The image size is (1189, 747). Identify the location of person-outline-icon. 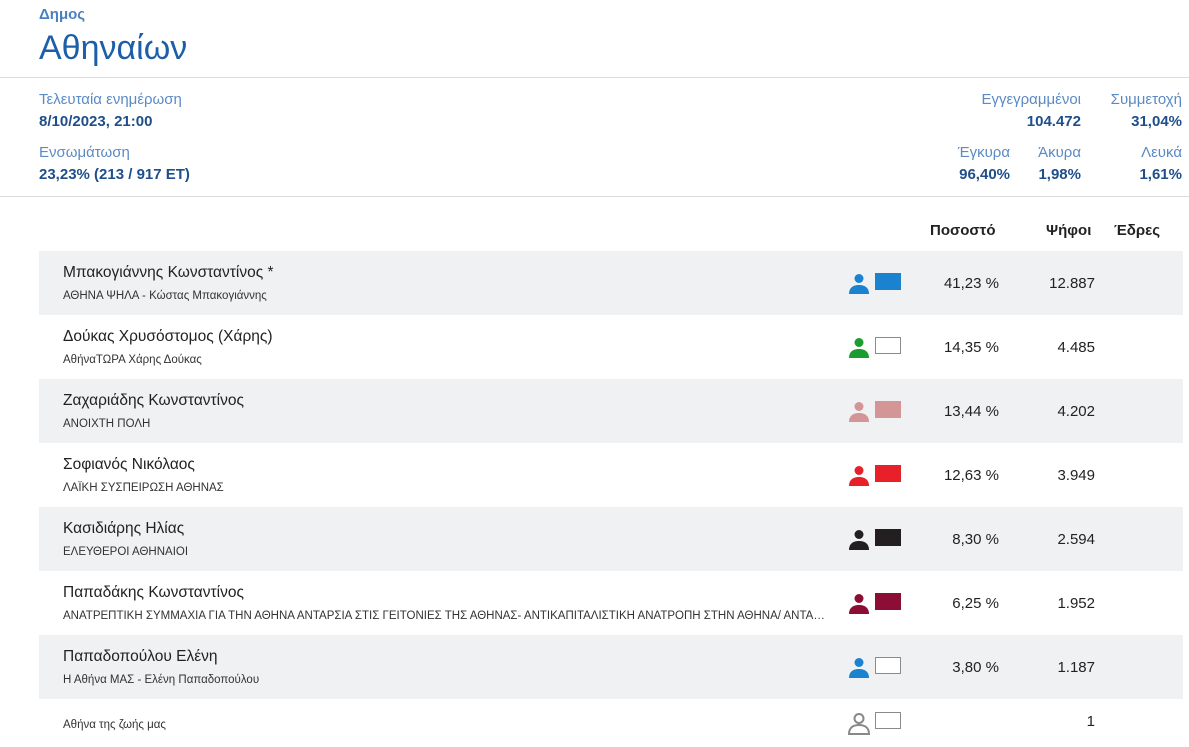
(859, 724).